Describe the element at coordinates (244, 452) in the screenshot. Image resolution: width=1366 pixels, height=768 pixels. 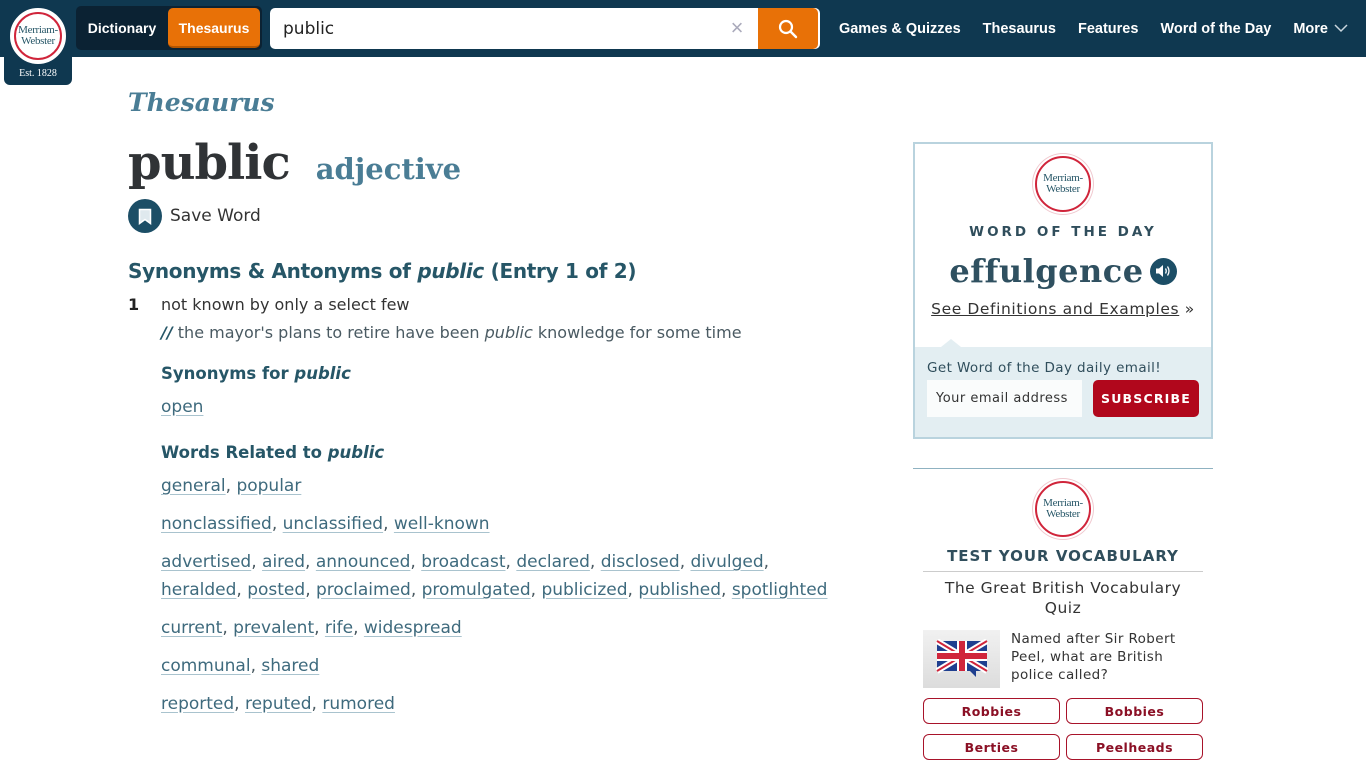
I see `heading-prefix: Words Related to` at that location.